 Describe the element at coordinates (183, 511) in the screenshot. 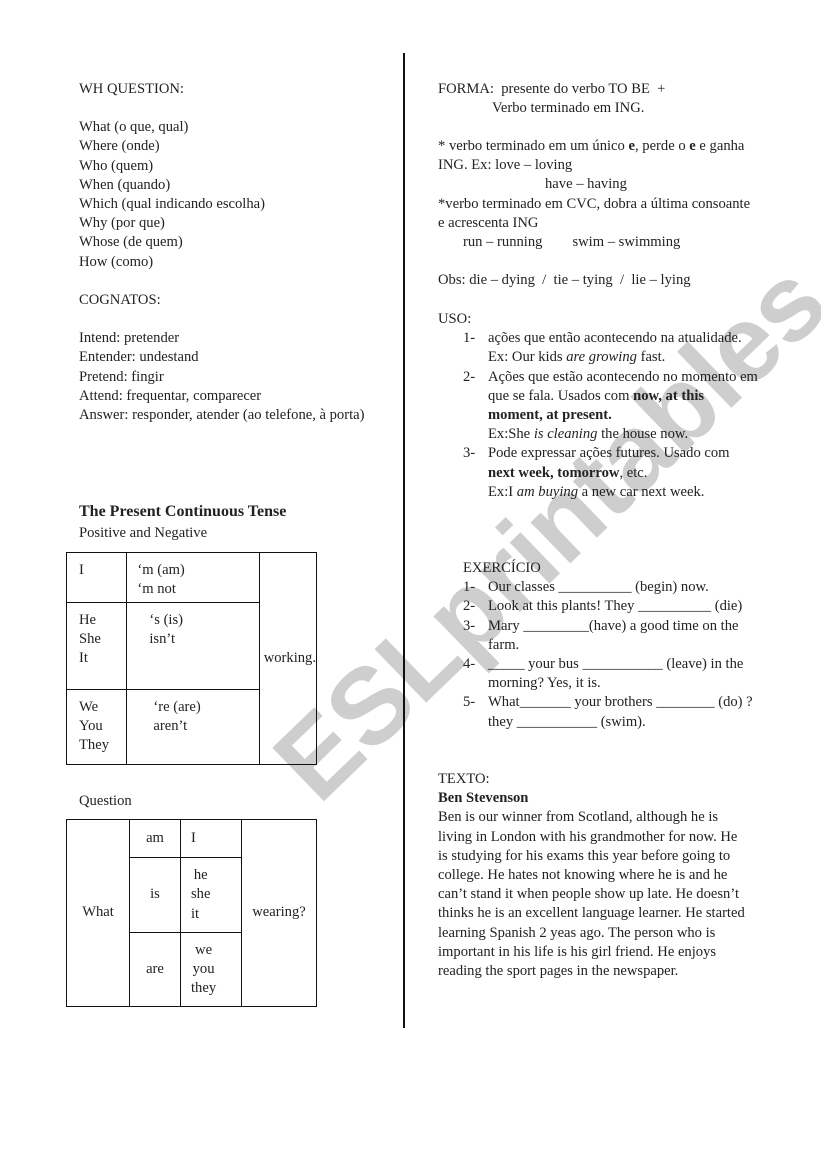

I see `present-continuous-title: The Present Continuous Tense` at that location.